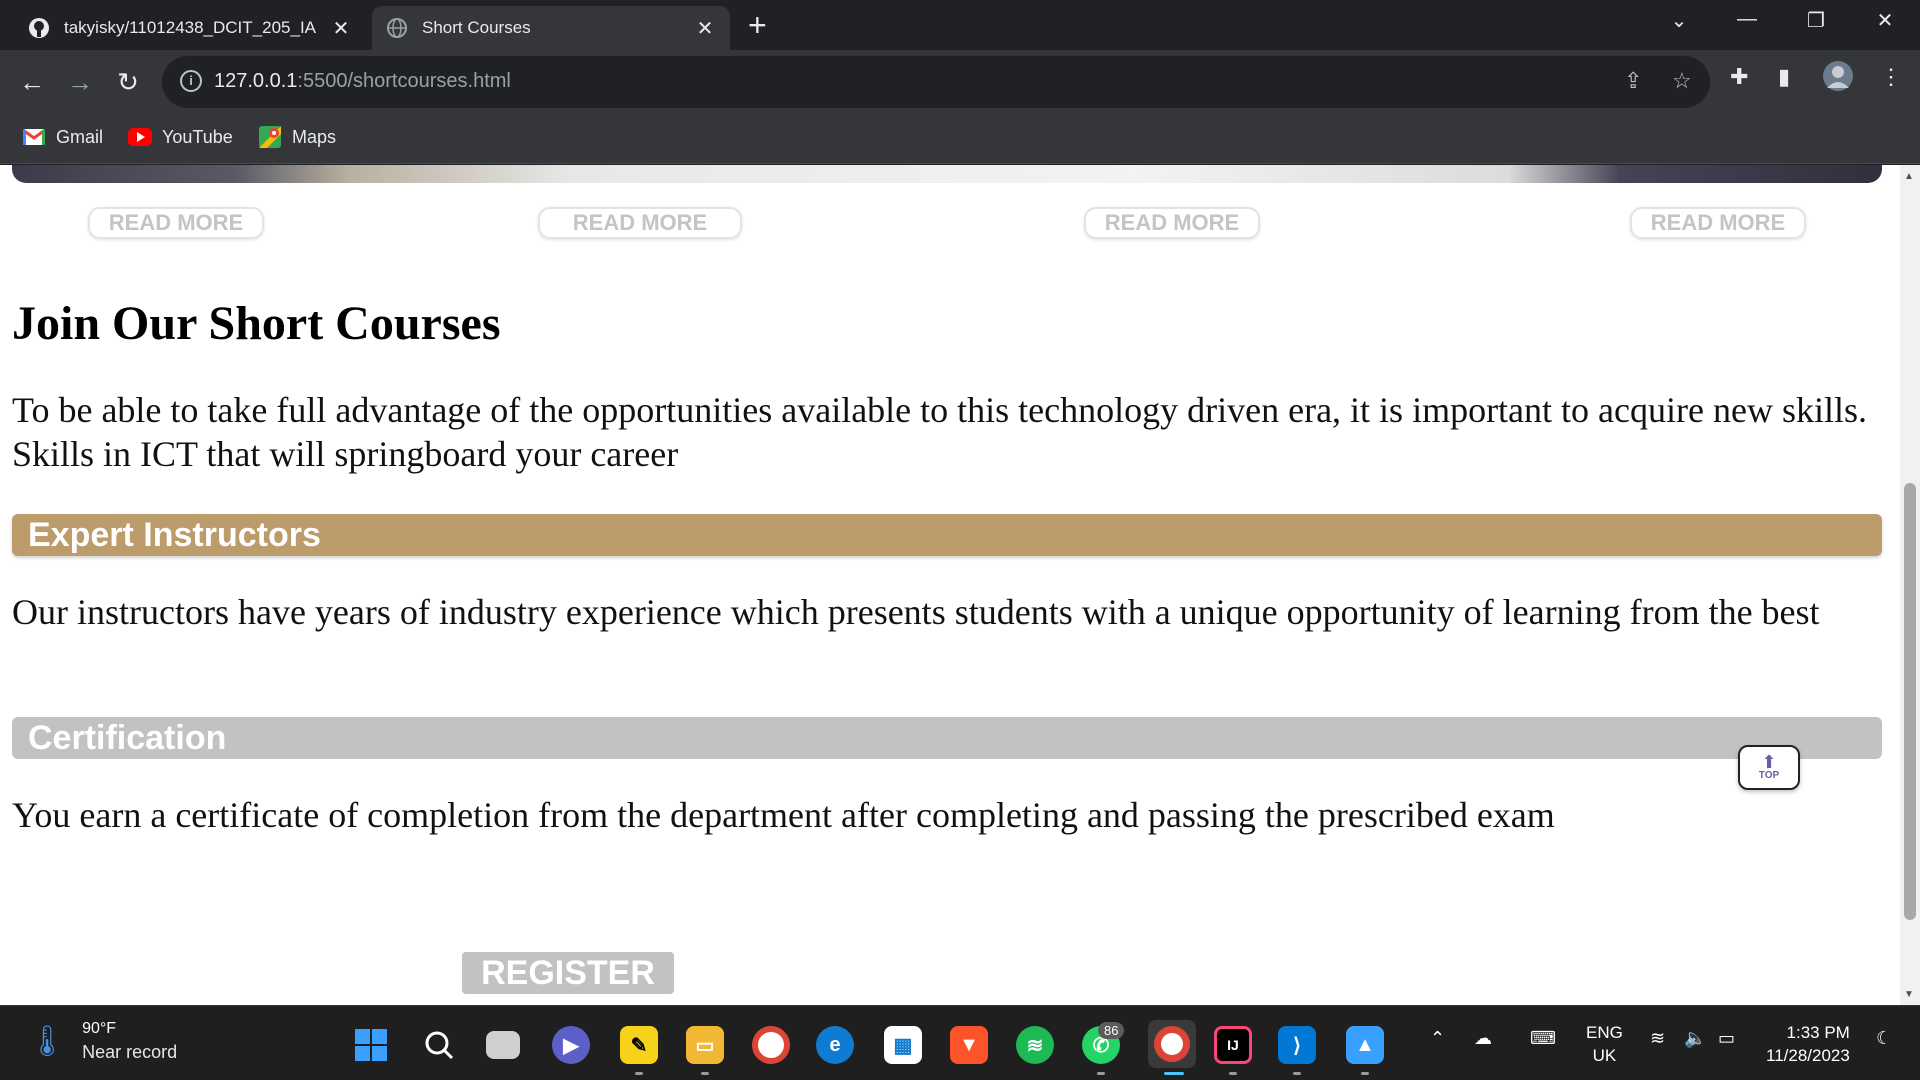  Describe the element at coordinates (256, 323) in the screenshot. I see `page-title: Join Our Short Courses` at that location.